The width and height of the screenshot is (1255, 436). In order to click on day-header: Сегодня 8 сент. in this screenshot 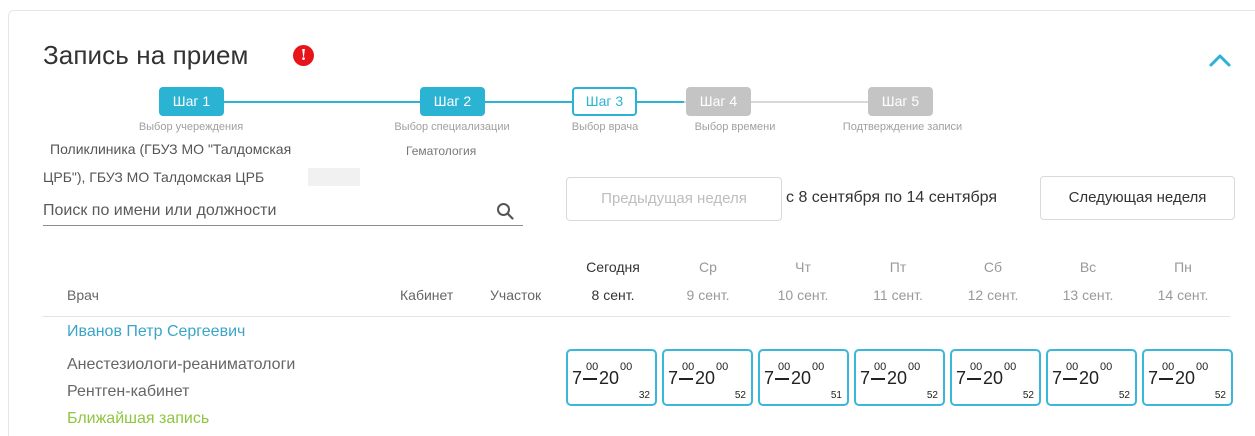, I will do `click(613, 281)`.